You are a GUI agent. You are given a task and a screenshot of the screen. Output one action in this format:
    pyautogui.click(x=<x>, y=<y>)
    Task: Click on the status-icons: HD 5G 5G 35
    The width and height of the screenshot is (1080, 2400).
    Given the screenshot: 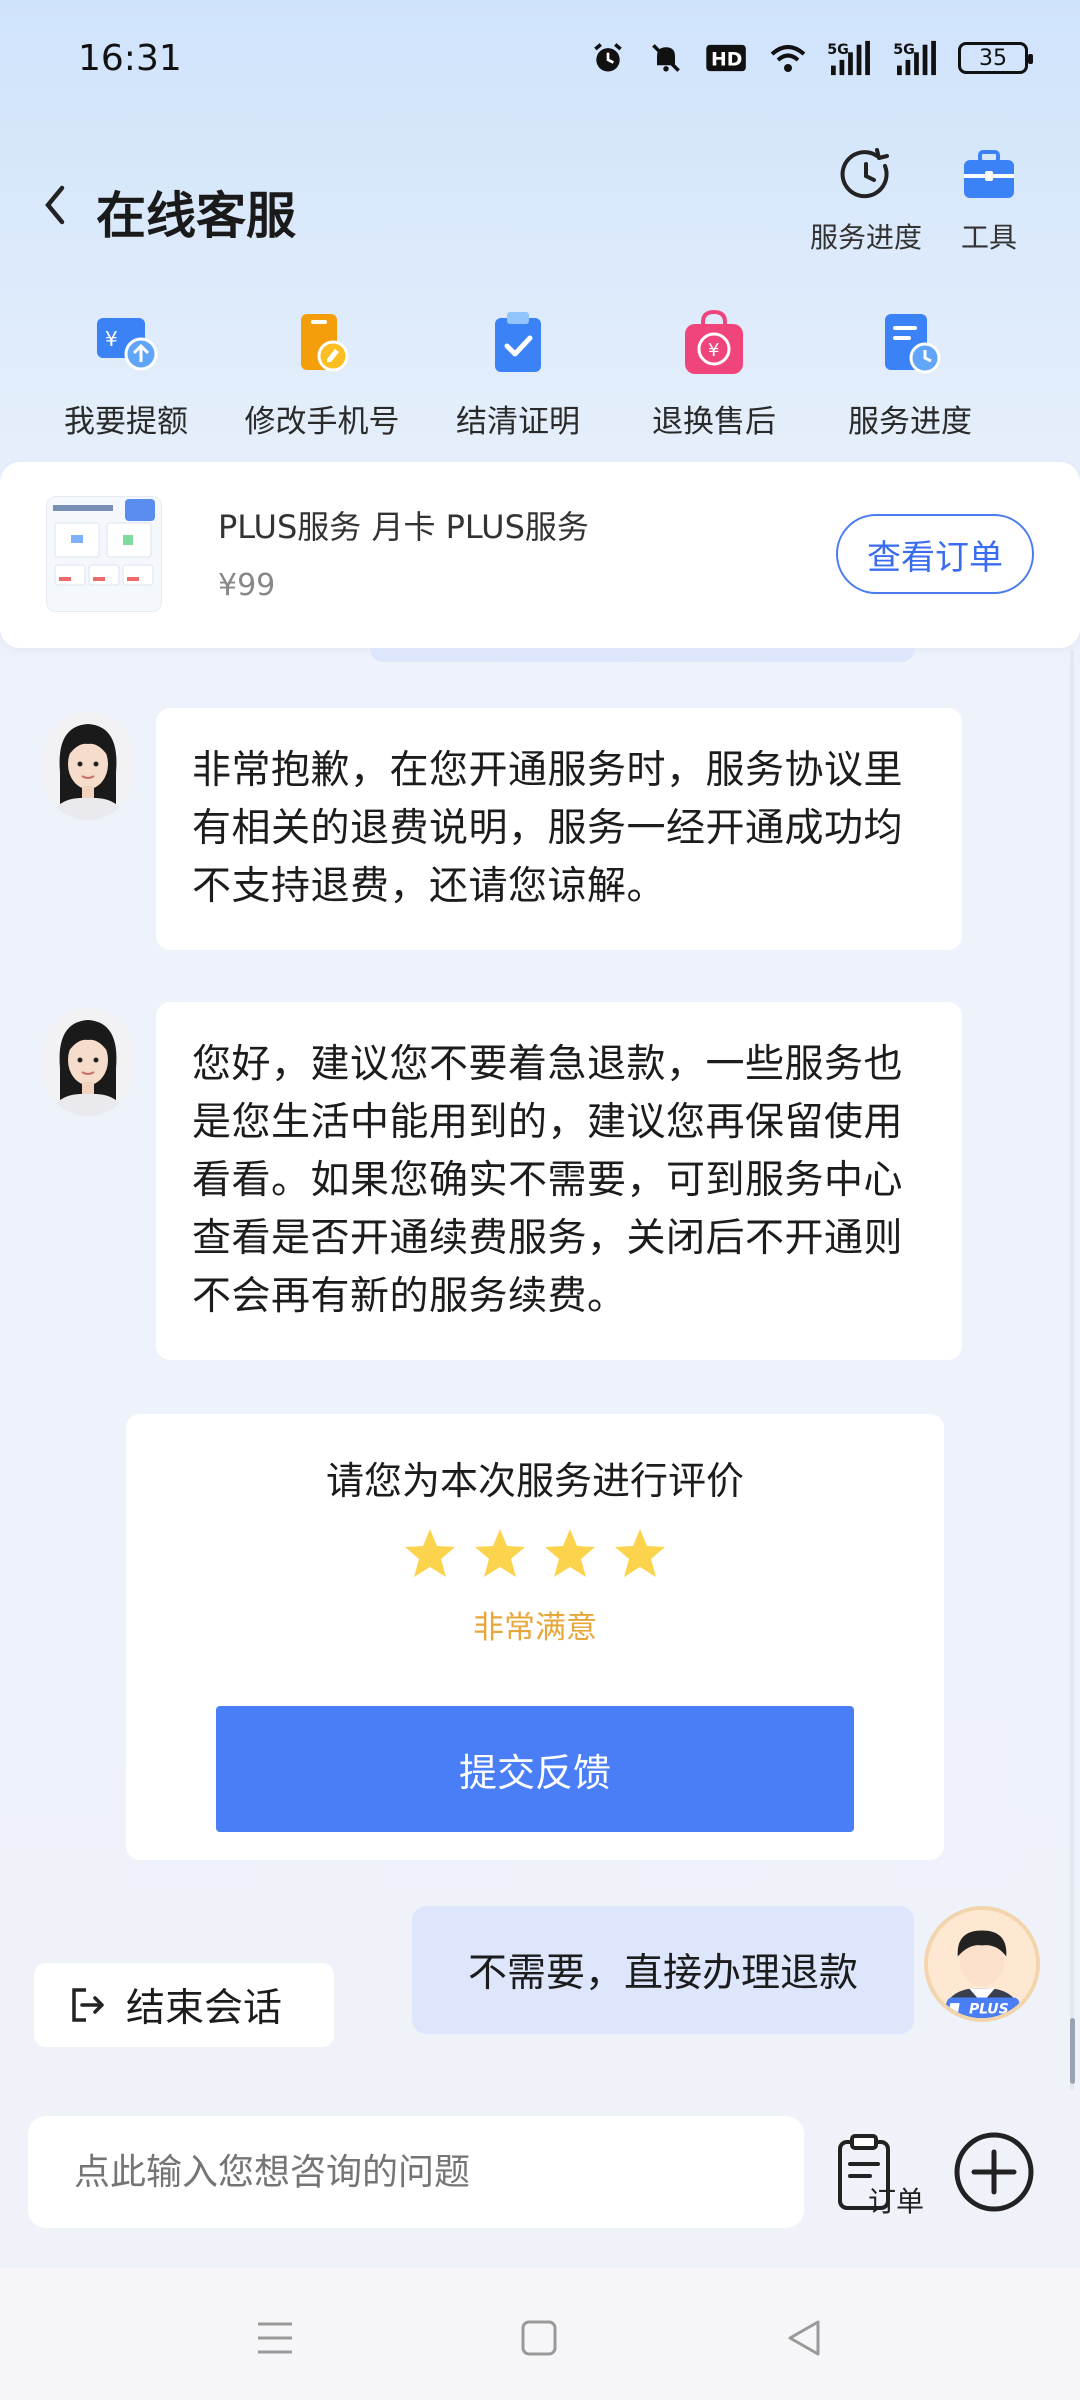 What is the action you would take?
    pyautogui.click(x=810, y=58)
    